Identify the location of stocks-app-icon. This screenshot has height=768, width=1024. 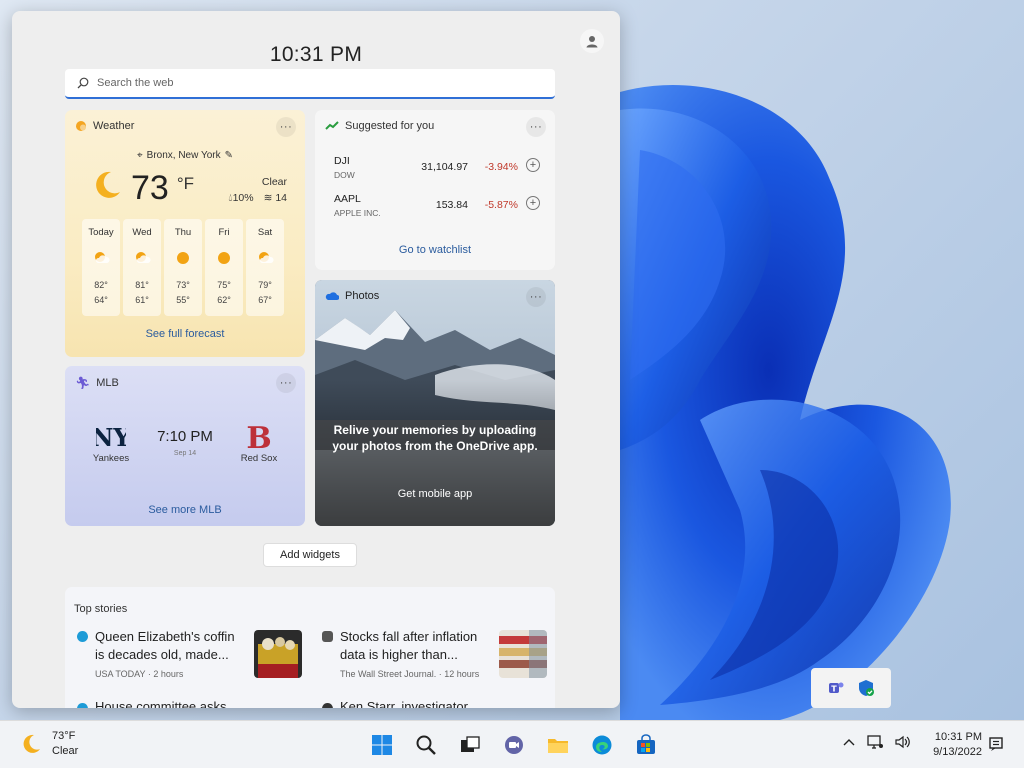
(332, 125).